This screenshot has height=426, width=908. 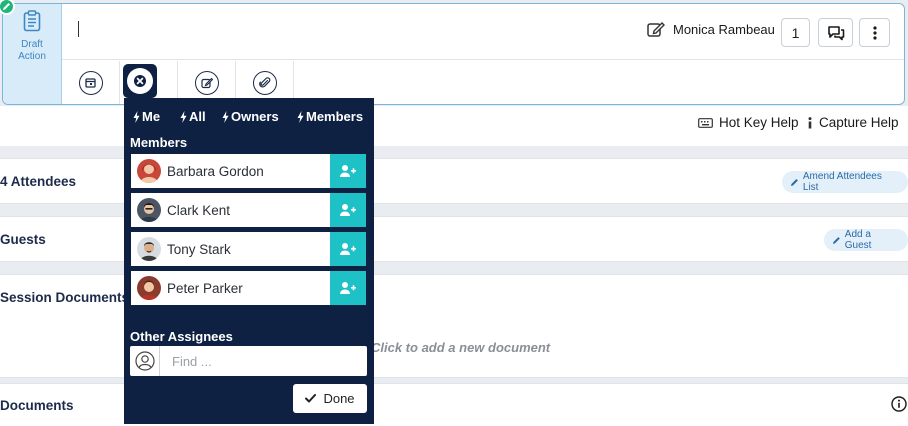 What do you see at coordinates (159, 142) in the screenshot?
I see `members-heading: Members` at bounding box center [159, 142].